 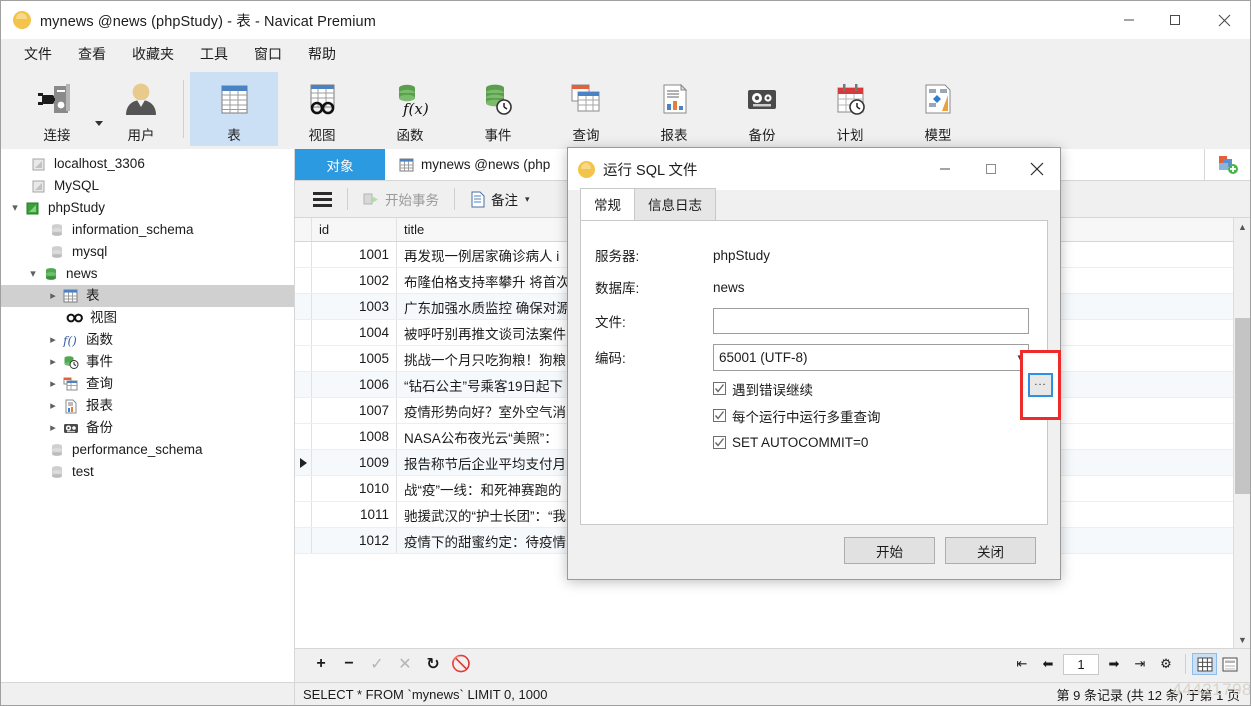 I want to click on menu-window: 窗口, so click(x=268, y=54).